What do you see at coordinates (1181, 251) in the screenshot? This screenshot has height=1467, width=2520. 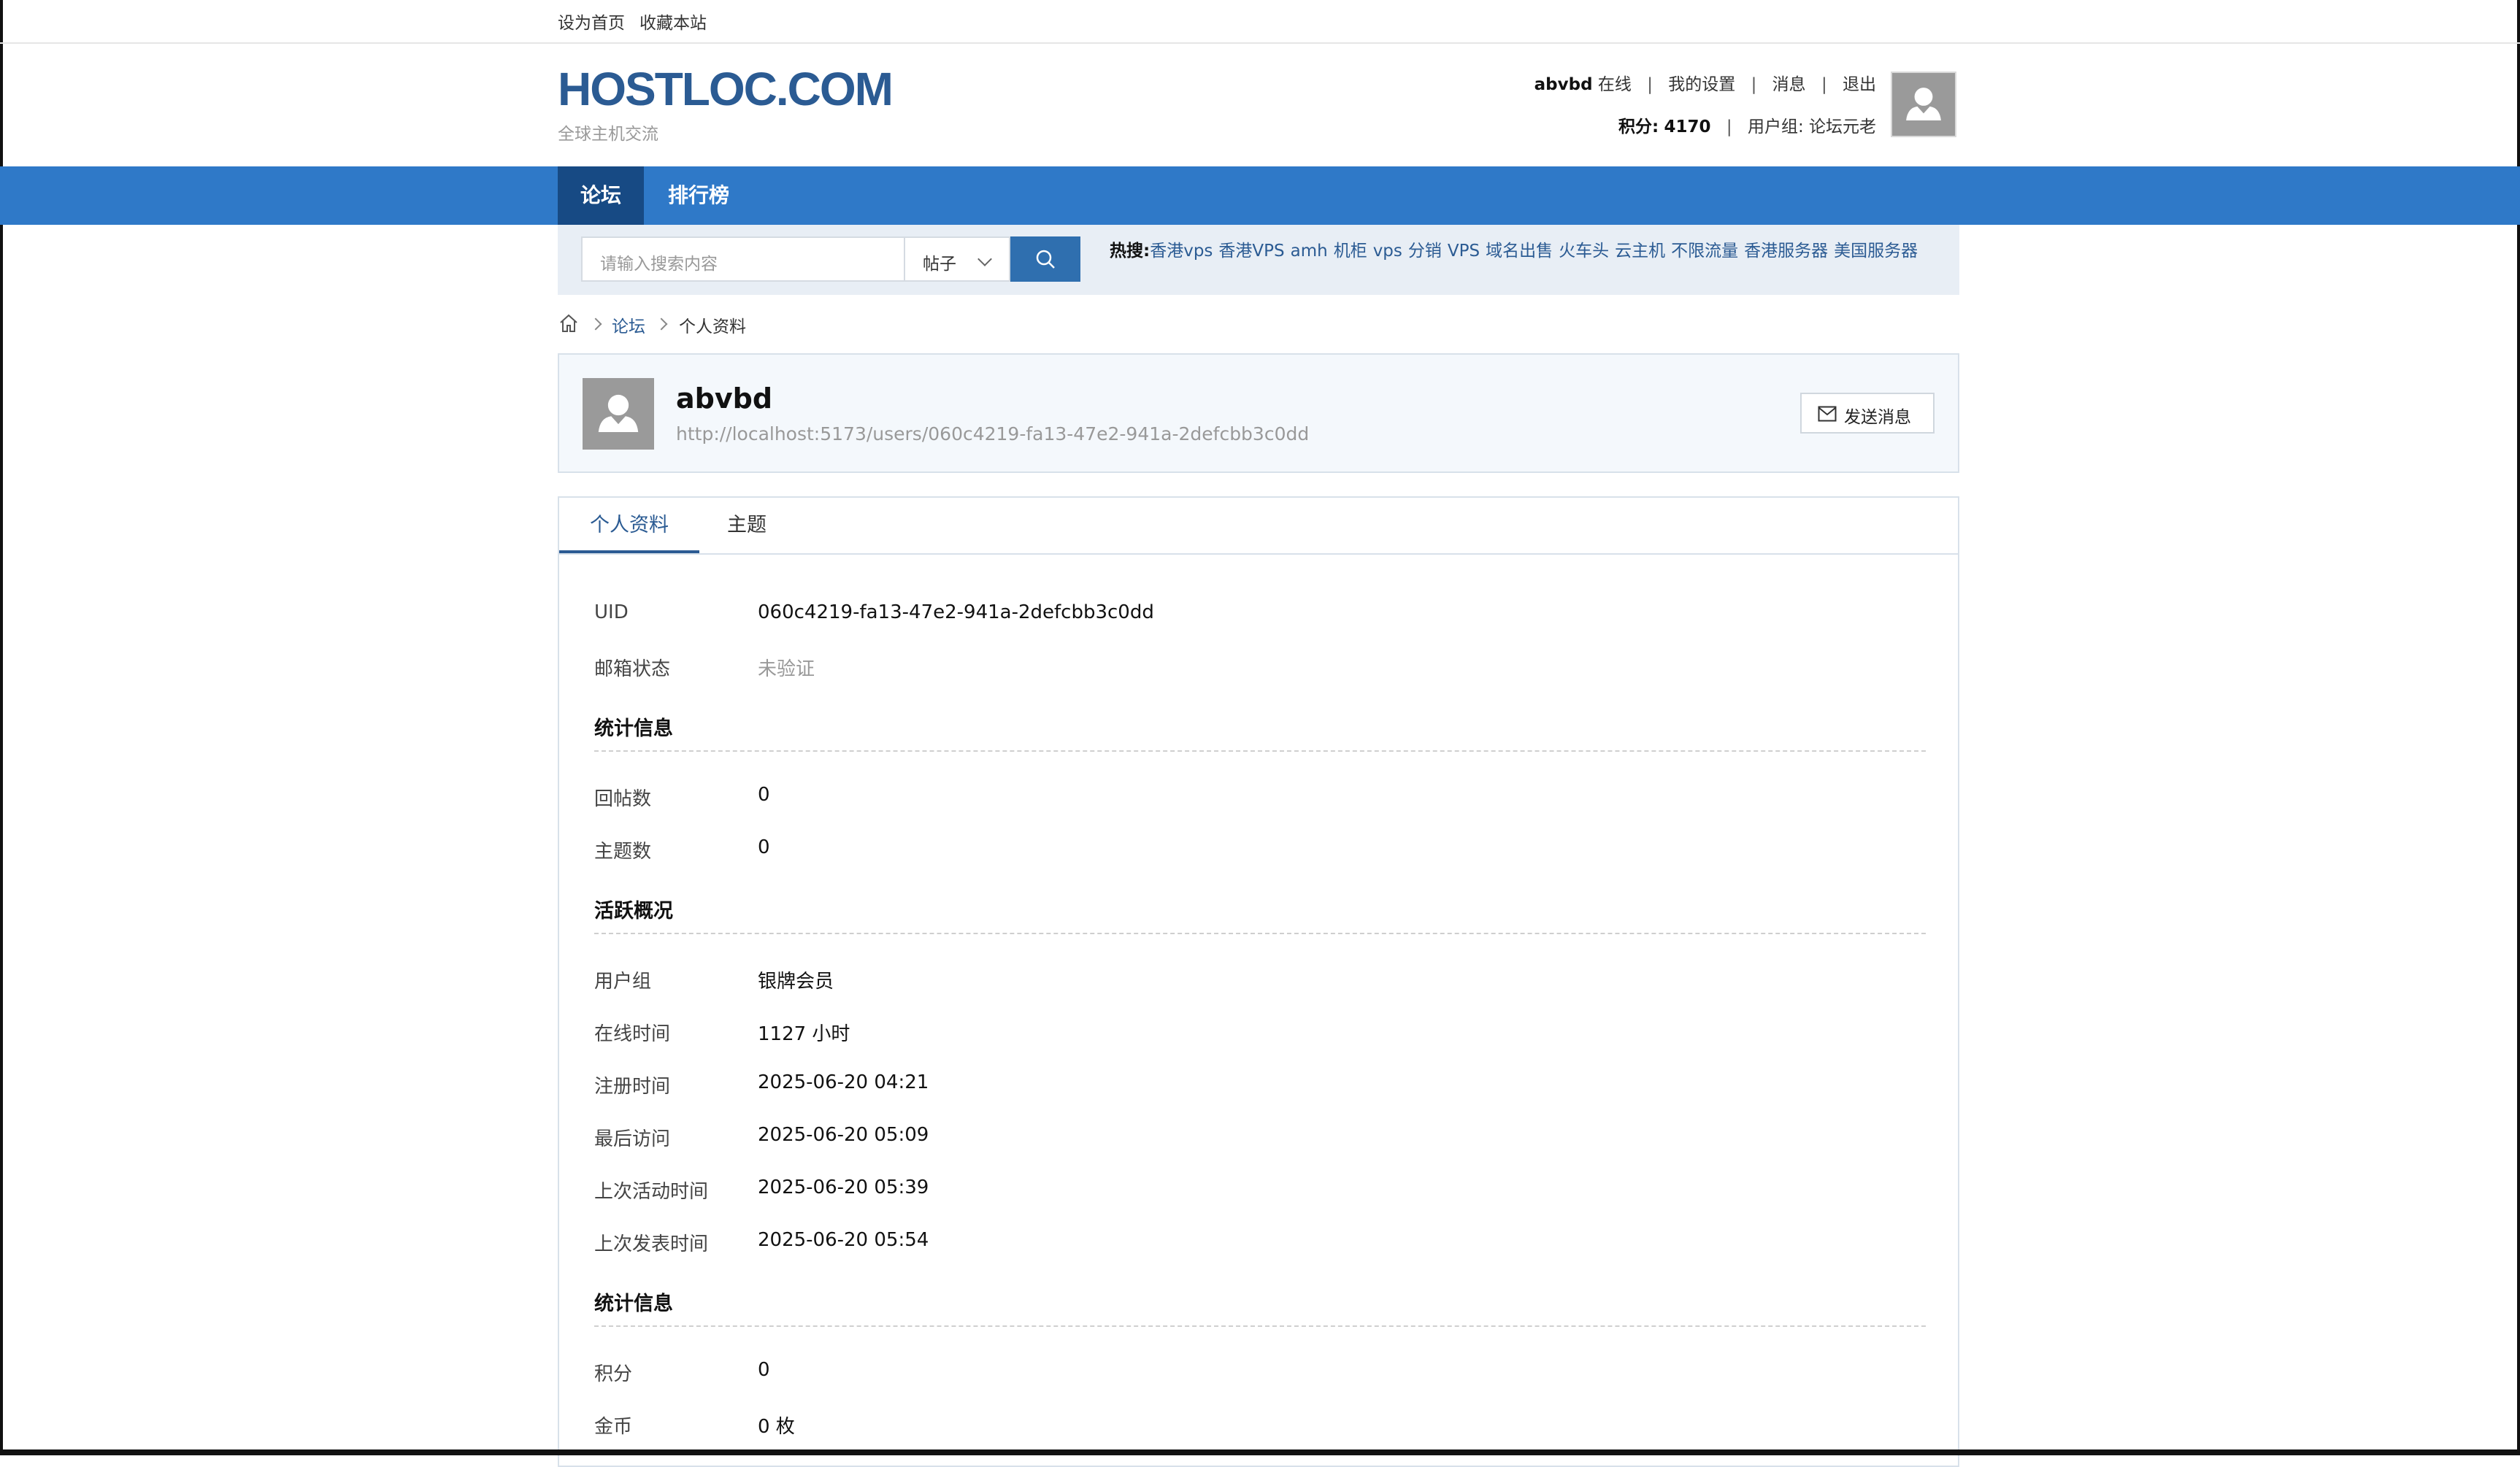 I see `hot-term: 香港vps` at bounding box center [1181, 251].